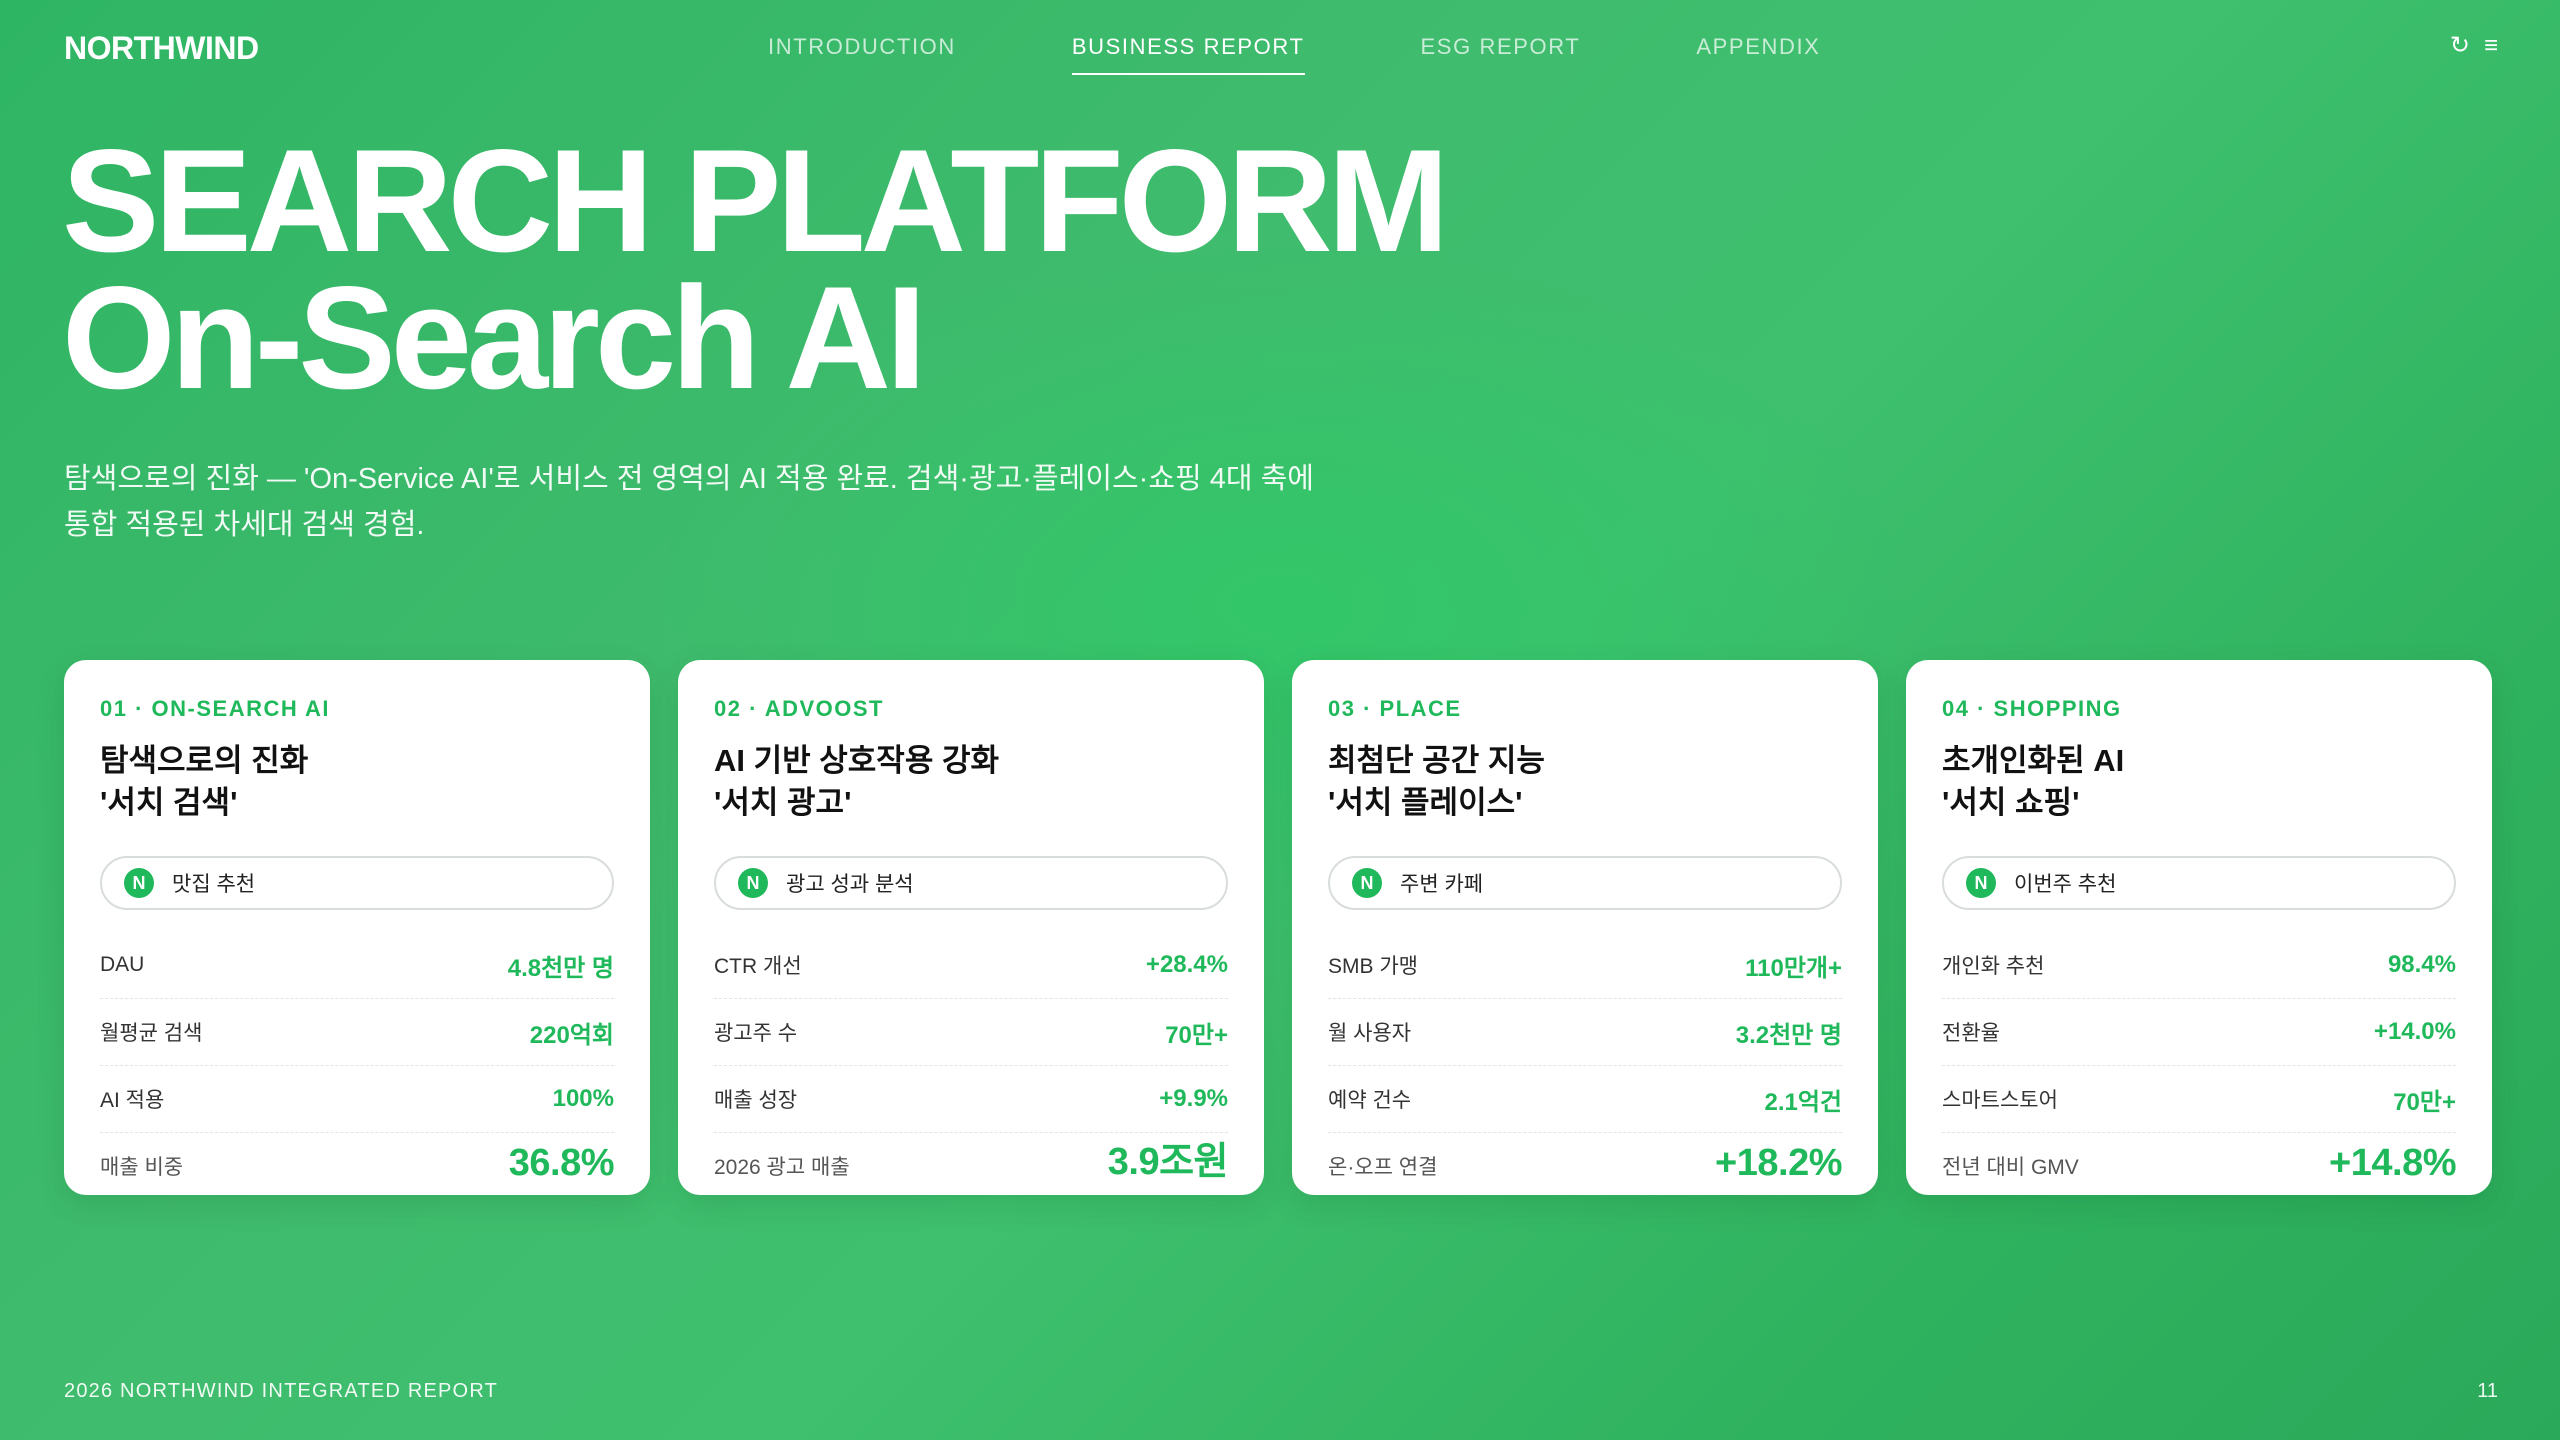  Describe the element at coordinates (1186, 964) in the screenshot. I see `metric-value: +28.4%` at that location.